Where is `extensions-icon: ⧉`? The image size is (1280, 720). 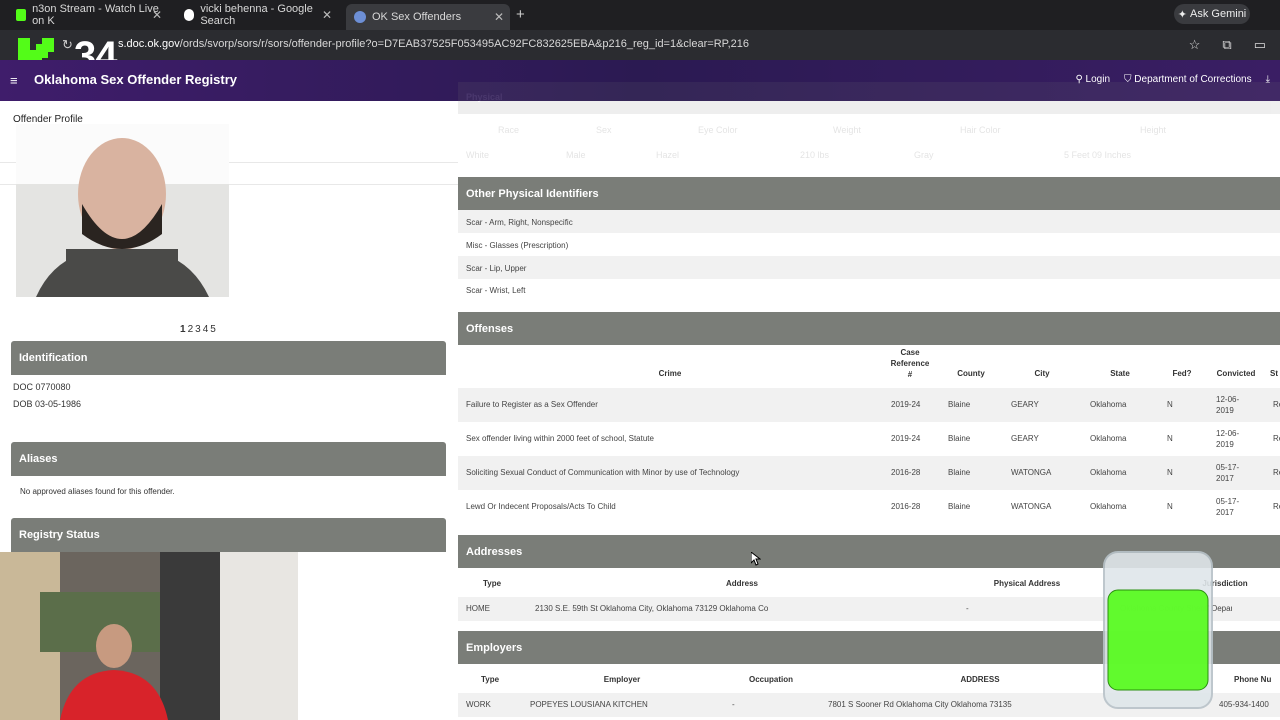 extensions-icon: ⧉ is located at coordinates (1226, 45).